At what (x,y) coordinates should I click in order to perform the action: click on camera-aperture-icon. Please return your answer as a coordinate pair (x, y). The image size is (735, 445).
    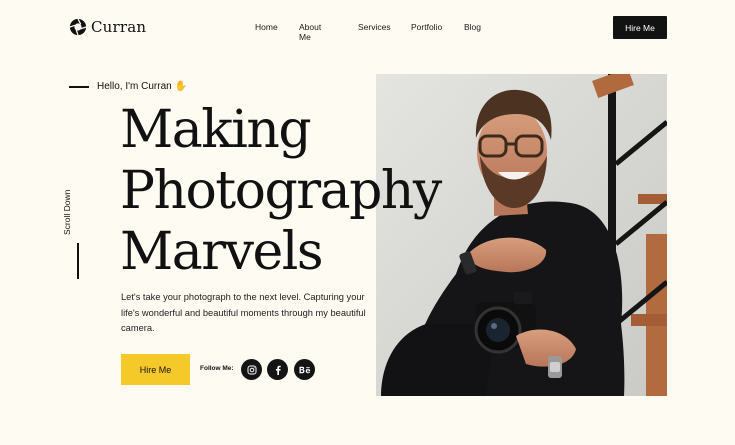
    Looking at the image, I should click on (78, 27).